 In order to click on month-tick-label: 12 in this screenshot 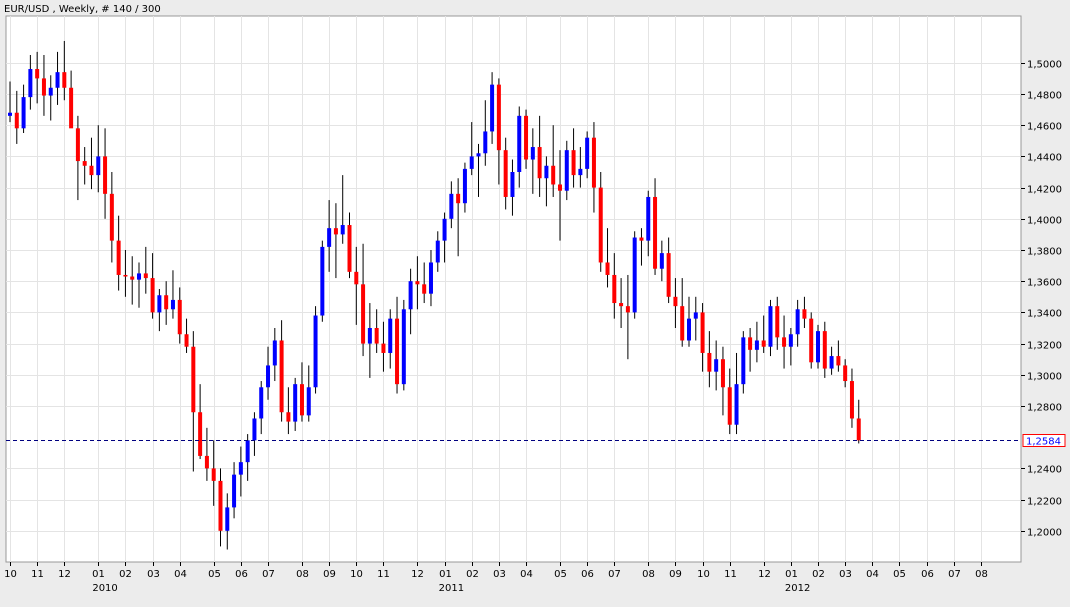, I will do `click(64, 574)`.